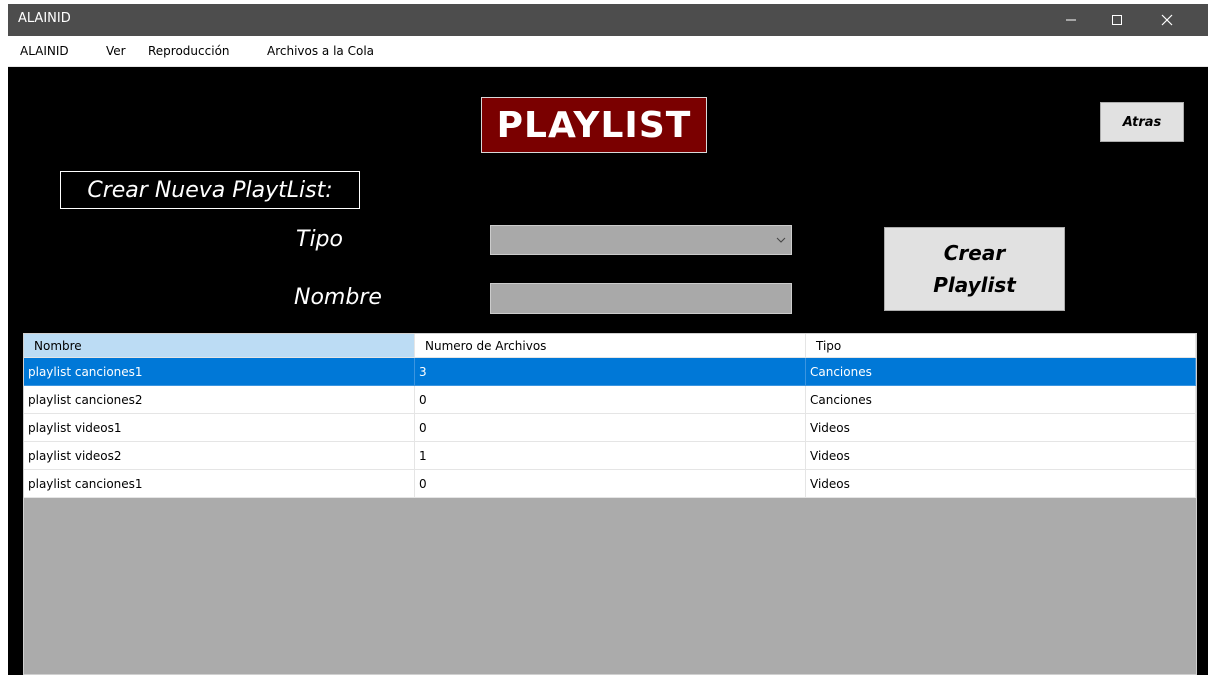  I want to click on table-row: playlist canciones1 3 Canciones, so click(610, 372).